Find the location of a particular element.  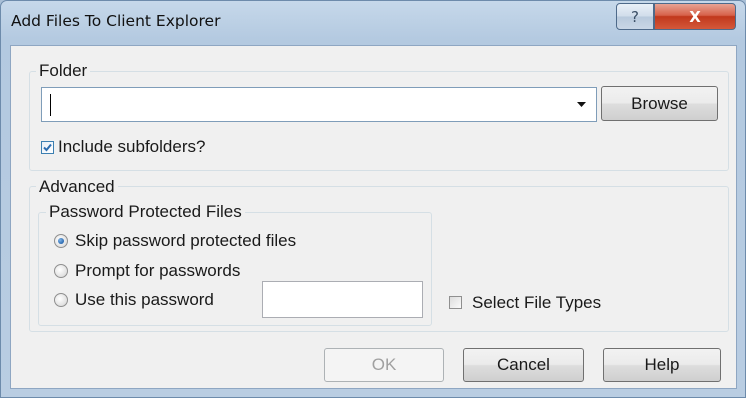

chevron-down-icon is located at coordinates (581, 104).